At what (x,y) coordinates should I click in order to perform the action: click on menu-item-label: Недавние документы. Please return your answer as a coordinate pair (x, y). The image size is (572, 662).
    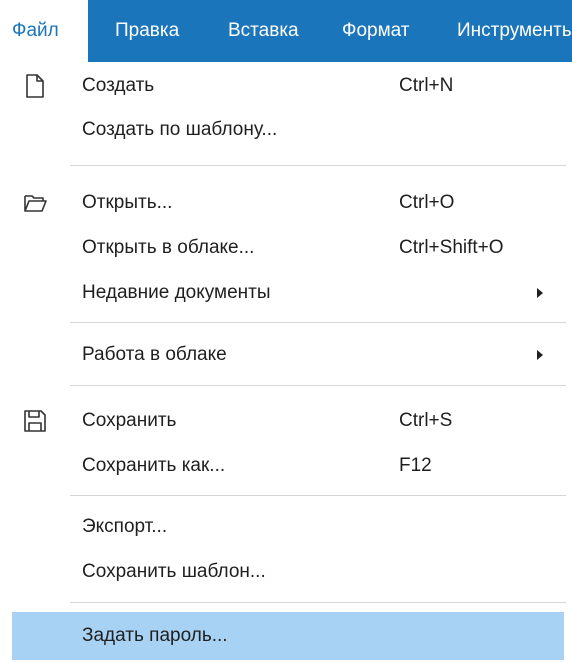
    Looking at the image, I should click on (176, 292).